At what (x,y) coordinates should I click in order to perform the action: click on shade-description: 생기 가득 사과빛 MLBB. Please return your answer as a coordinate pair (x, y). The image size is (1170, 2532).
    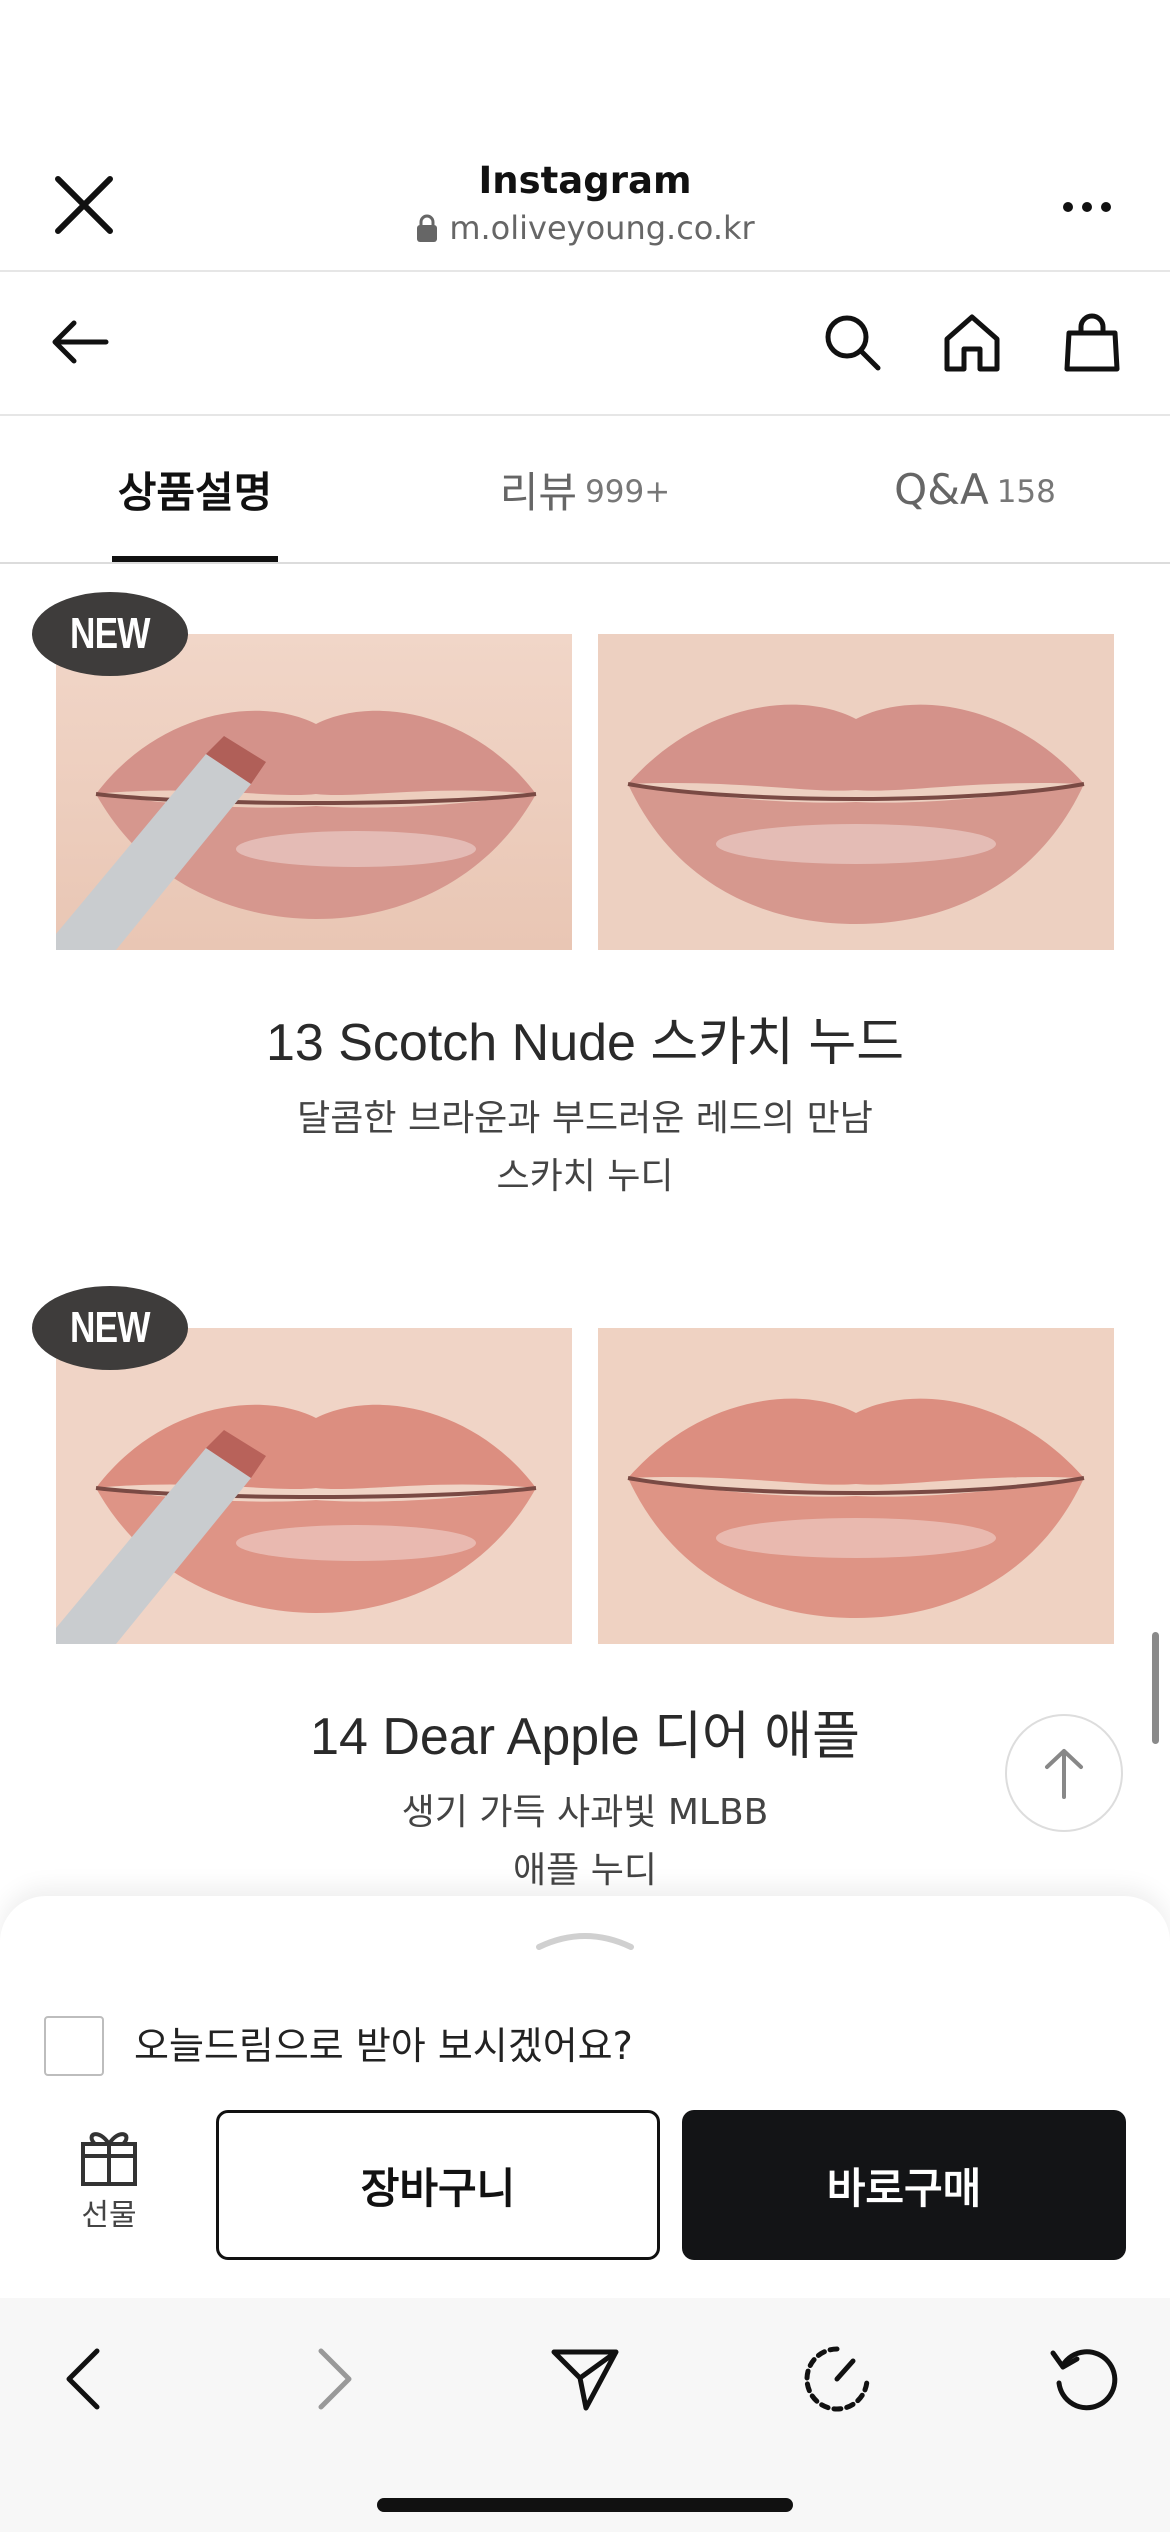
    Looking at the image, I should click on (585, 1812).